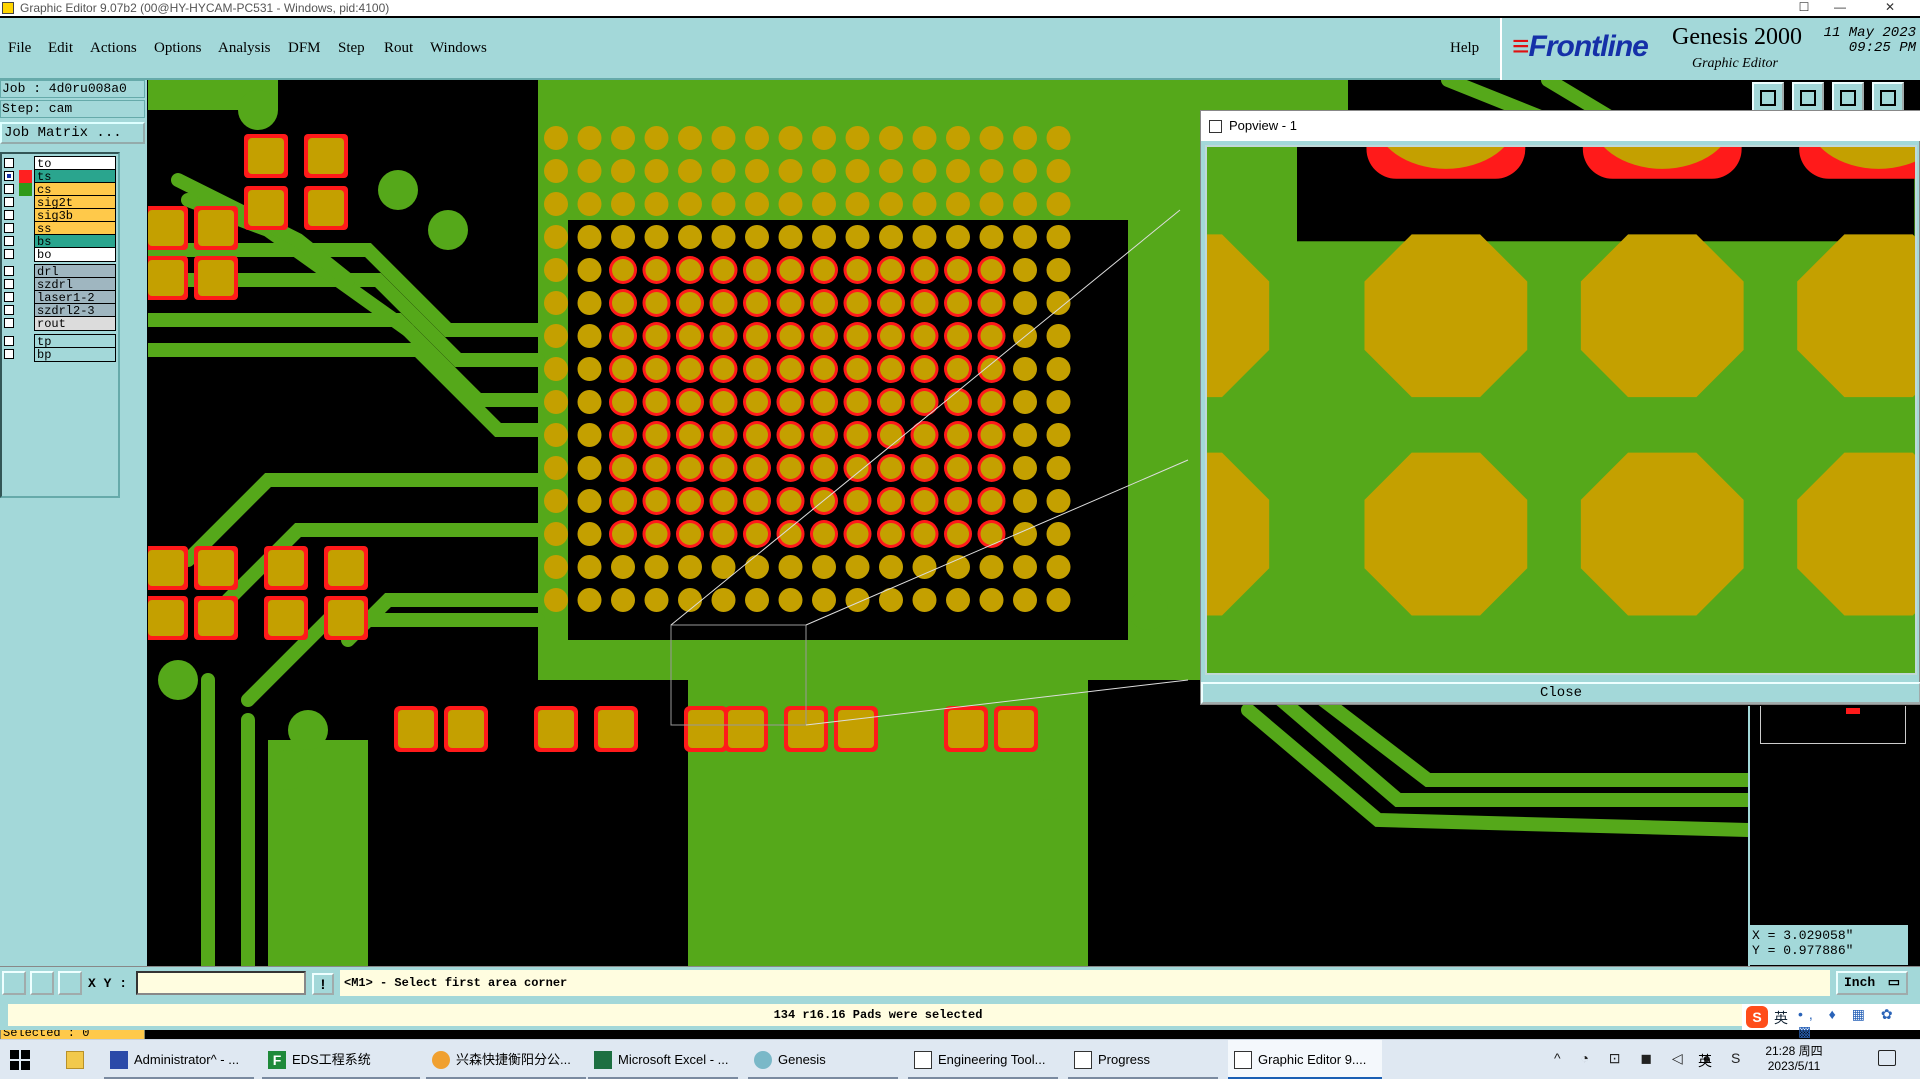 The width and height of the screenshot is (1920, 1079). What do you see at coordinates (458, 48) in the screenshot?
I see `menu-windows: Windows` at bounding box center [458, 48].